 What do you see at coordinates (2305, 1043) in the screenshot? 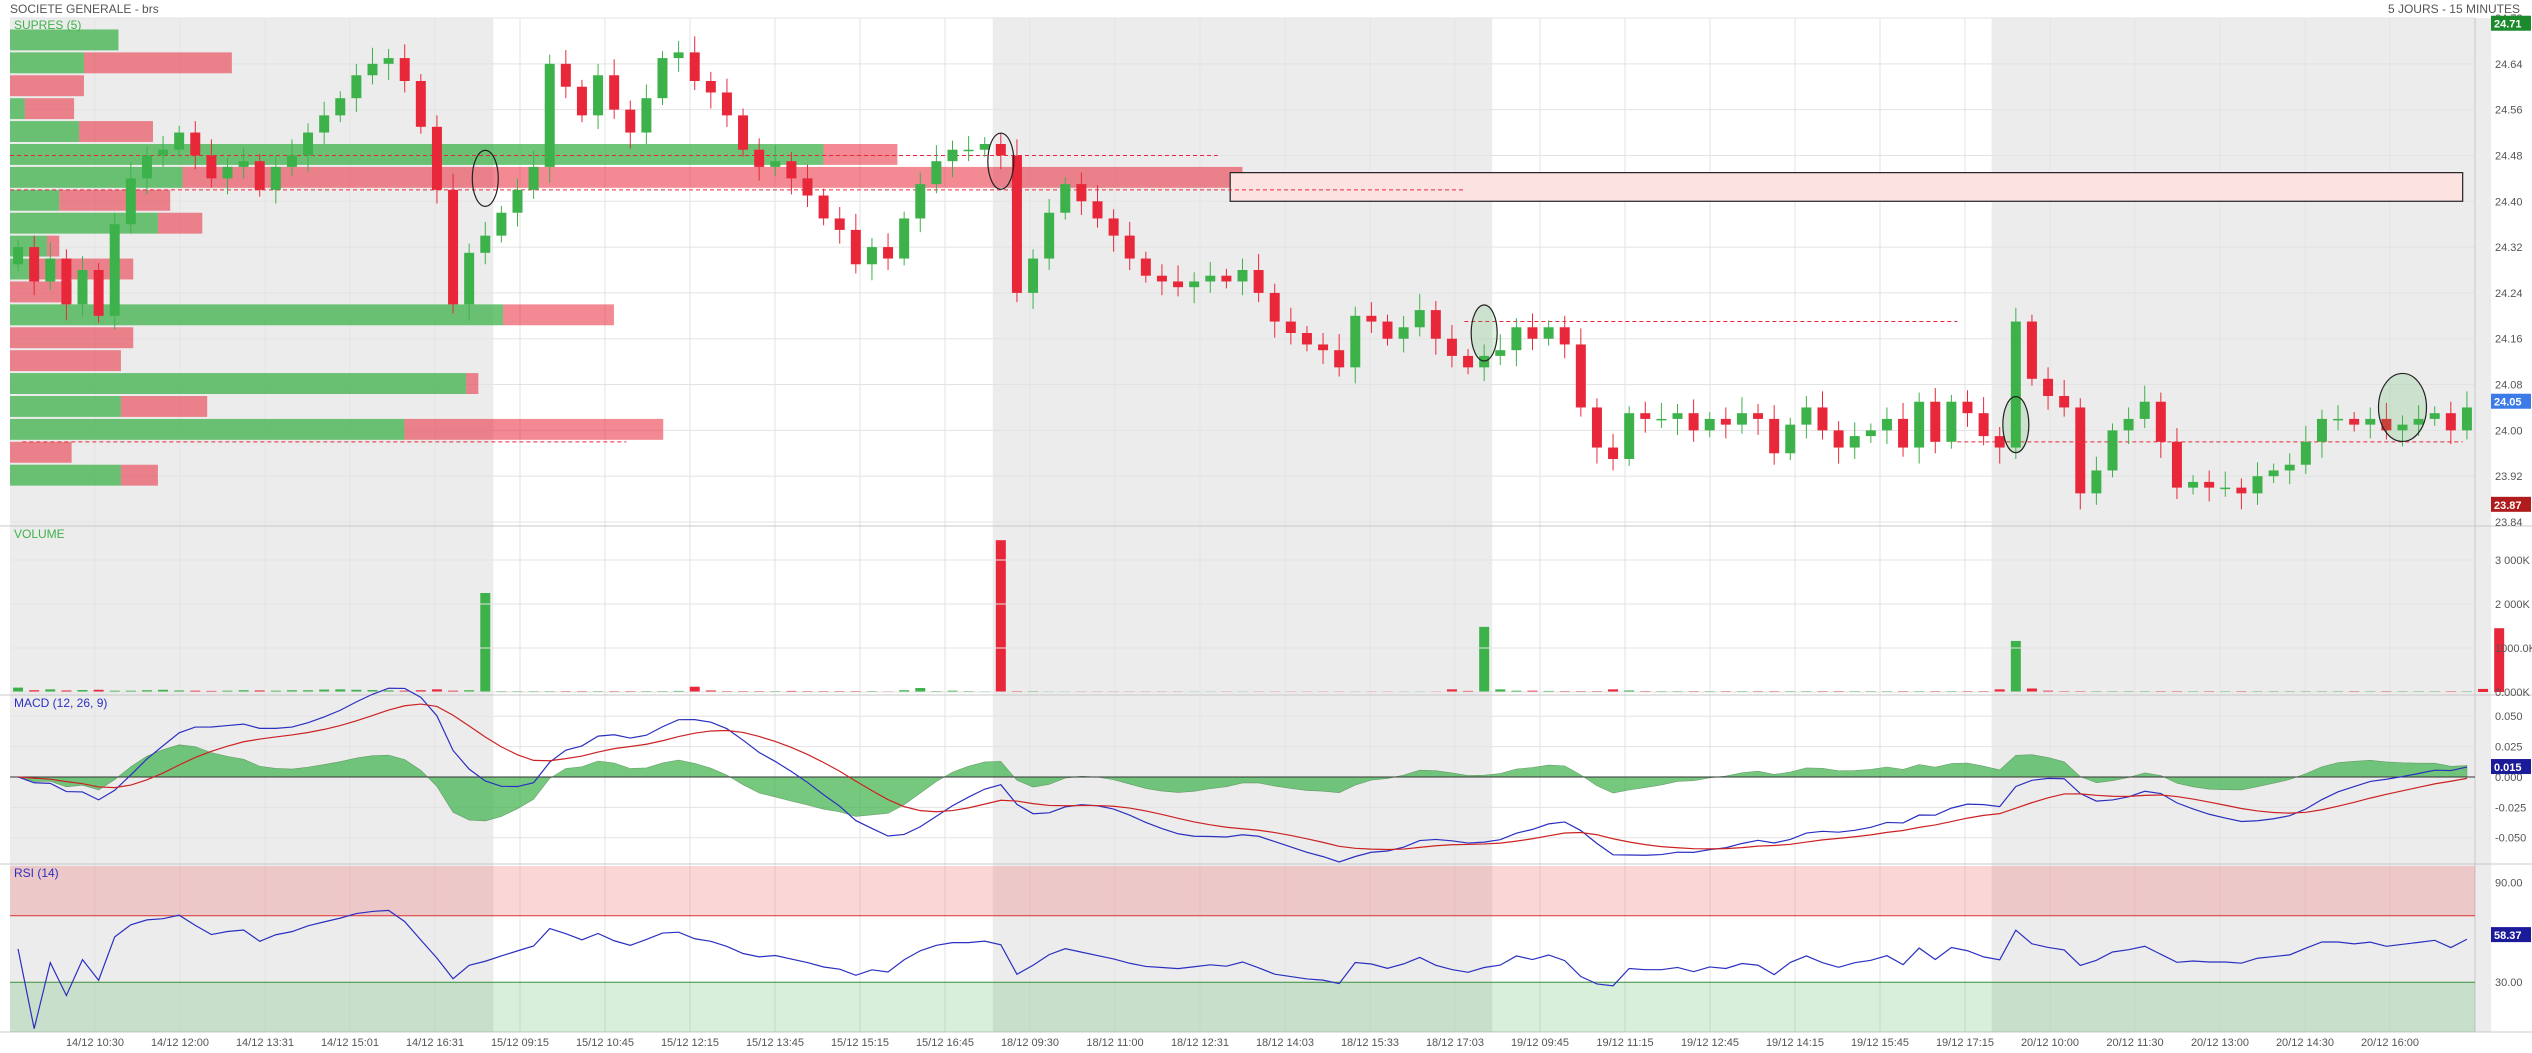
I see `time-tick-label: 20/12 14:30` at bounding box center [2305, 1043].